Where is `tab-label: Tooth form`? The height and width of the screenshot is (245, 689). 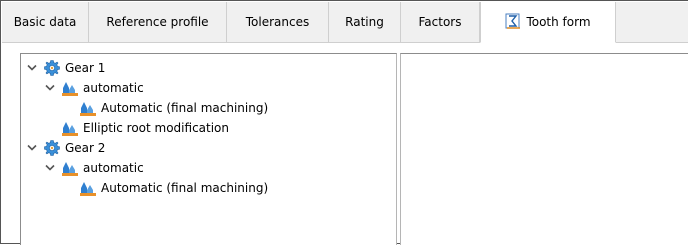 tab-label: Tooth form is located at coordinates (558, 22).